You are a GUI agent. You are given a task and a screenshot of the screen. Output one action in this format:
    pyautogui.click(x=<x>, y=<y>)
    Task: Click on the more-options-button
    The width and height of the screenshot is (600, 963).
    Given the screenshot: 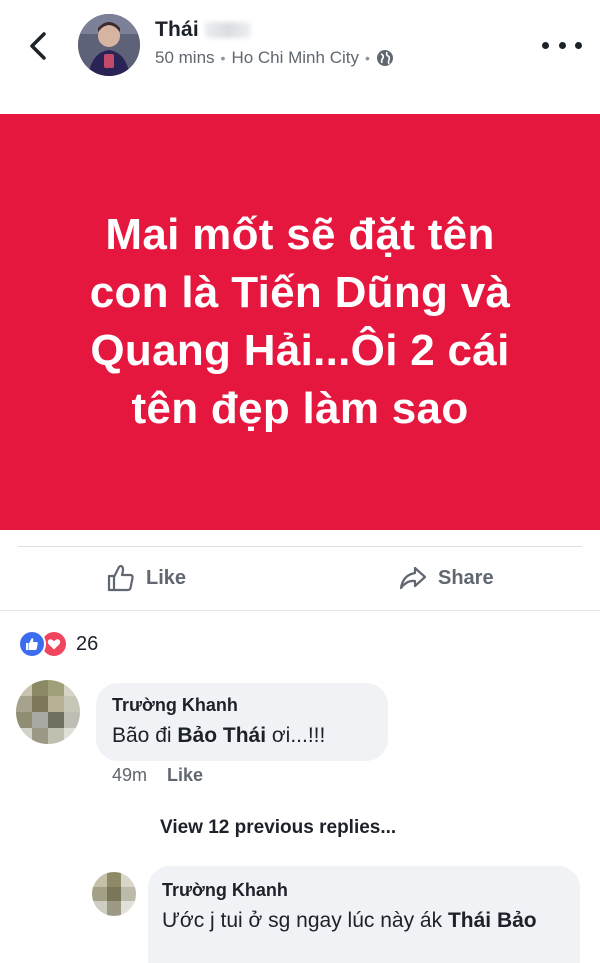 What is the action you would take?
    pyautogui.click(x=562, y=45)
    